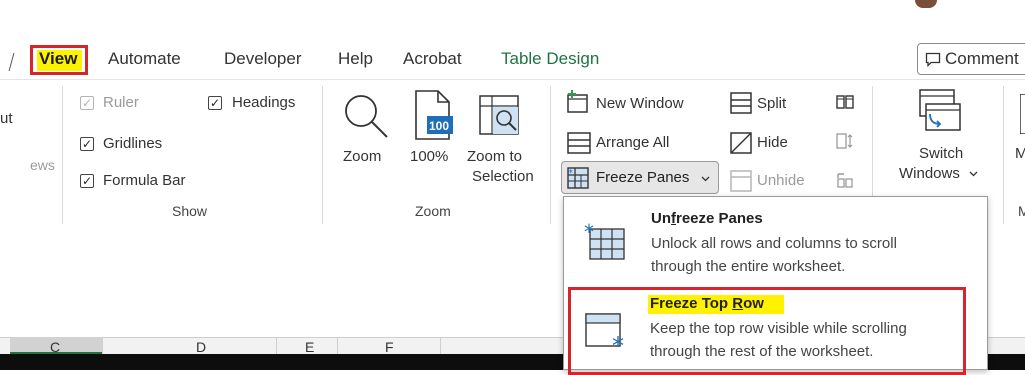  Describe the element at coordinates (6, 118) in the screenshot. I see `partial-label-layout: ut` at that location.